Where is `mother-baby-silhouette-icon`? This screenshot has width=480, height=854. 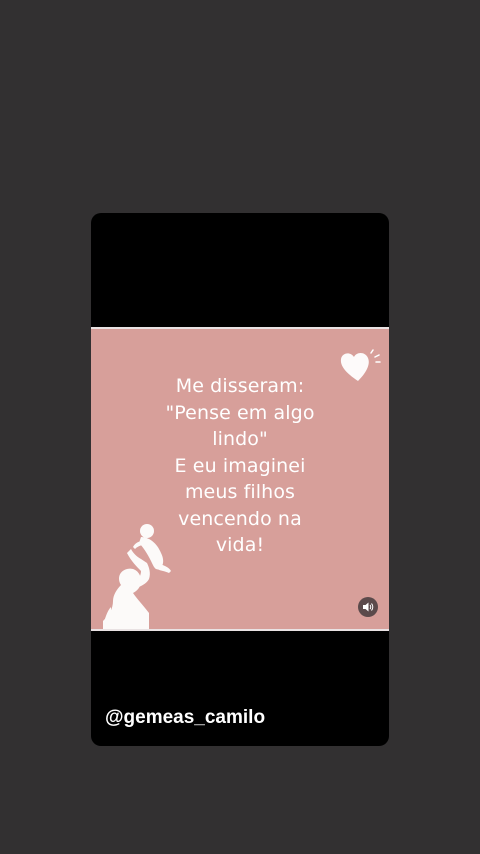 mother-baby-silhouette-icon is located at coordinates (137, 576).